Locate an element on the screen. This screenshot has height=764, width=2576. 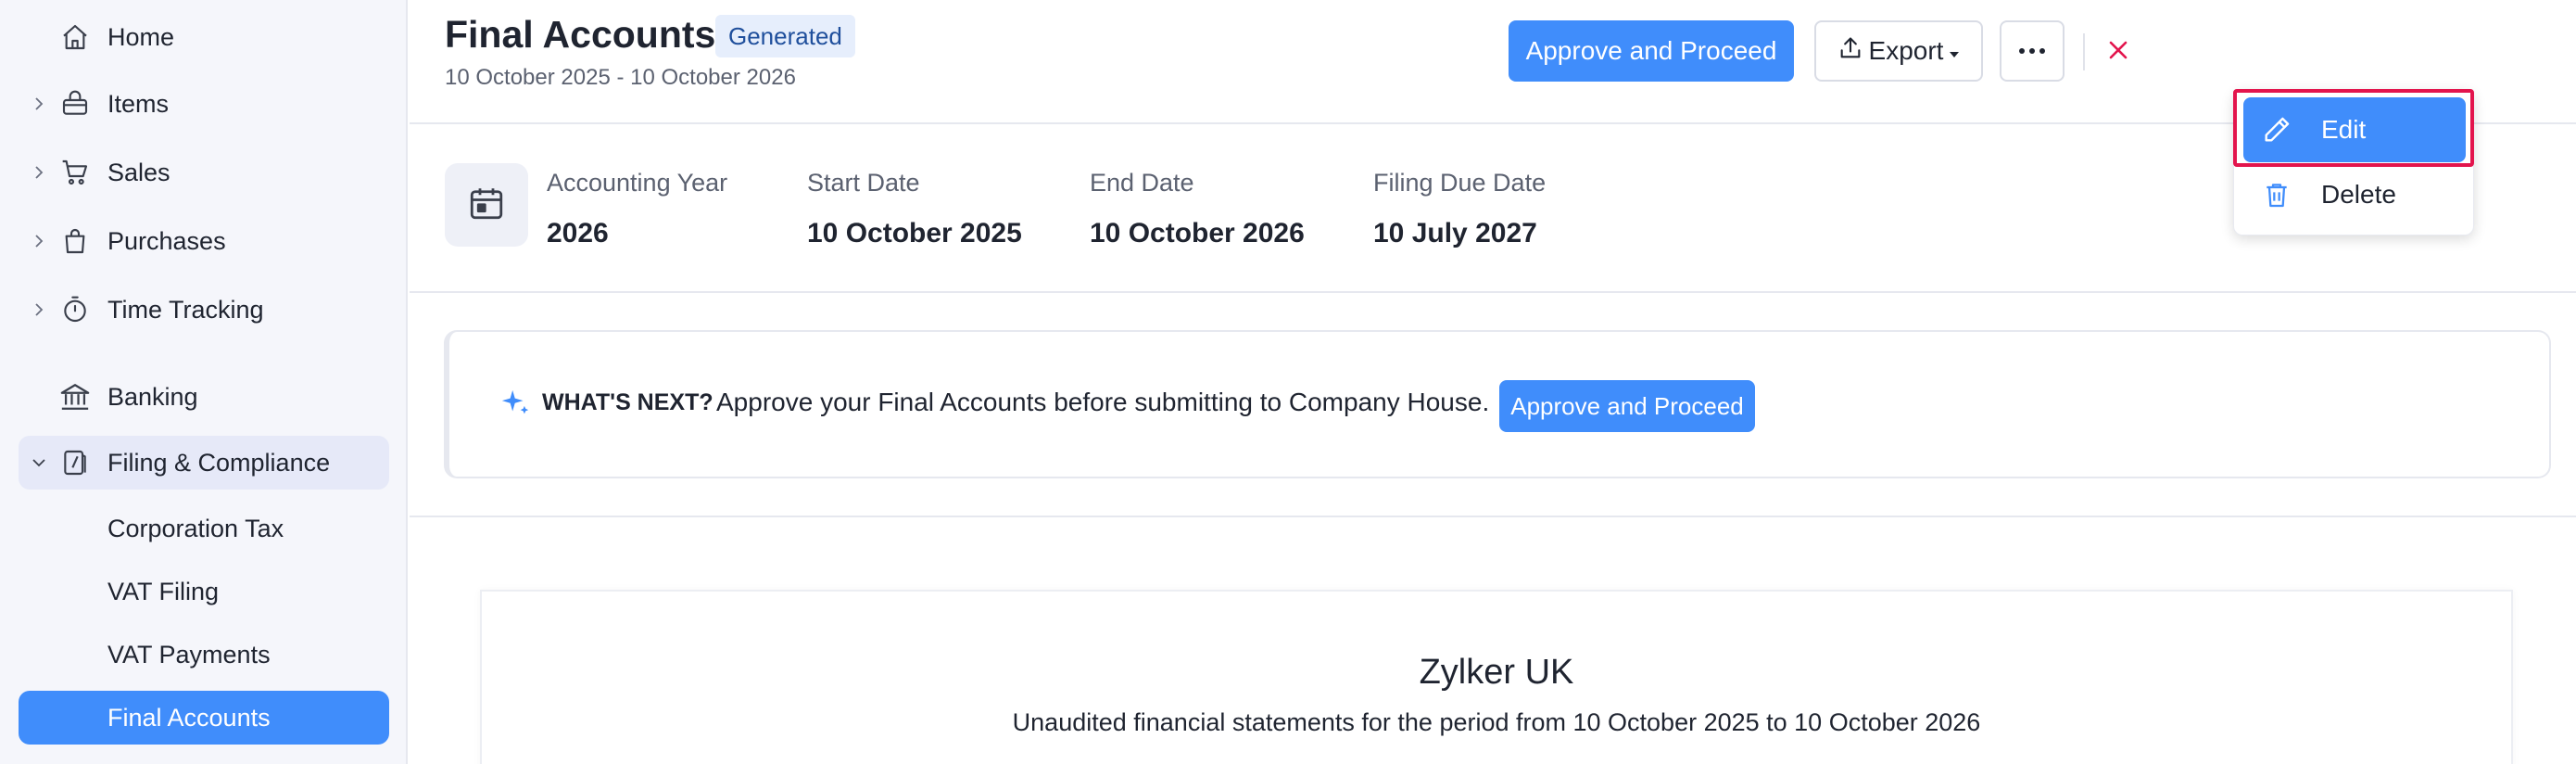
menu-item-delete: Delete is located at coordinates (2354, 194).